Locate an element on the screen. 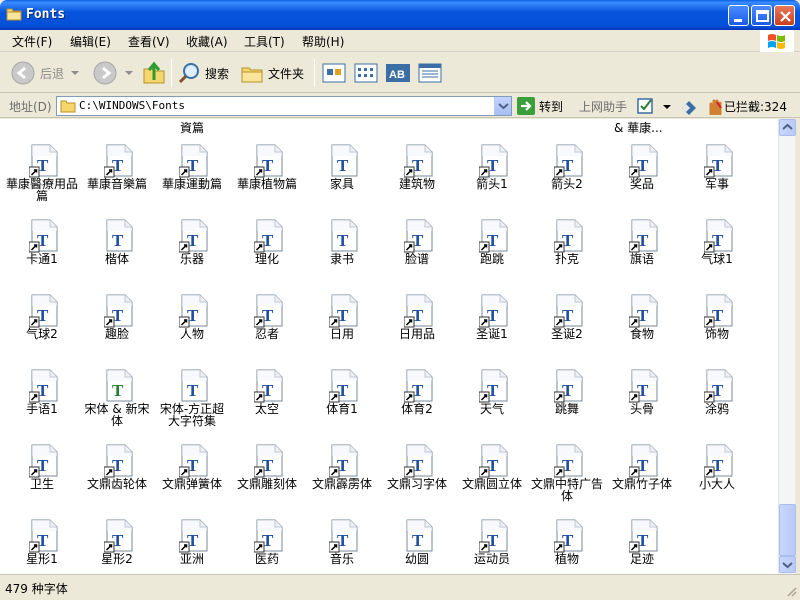 This screenshot has height=600, width=800. font-name-label: 家具 is located at coordinates (341, 184).